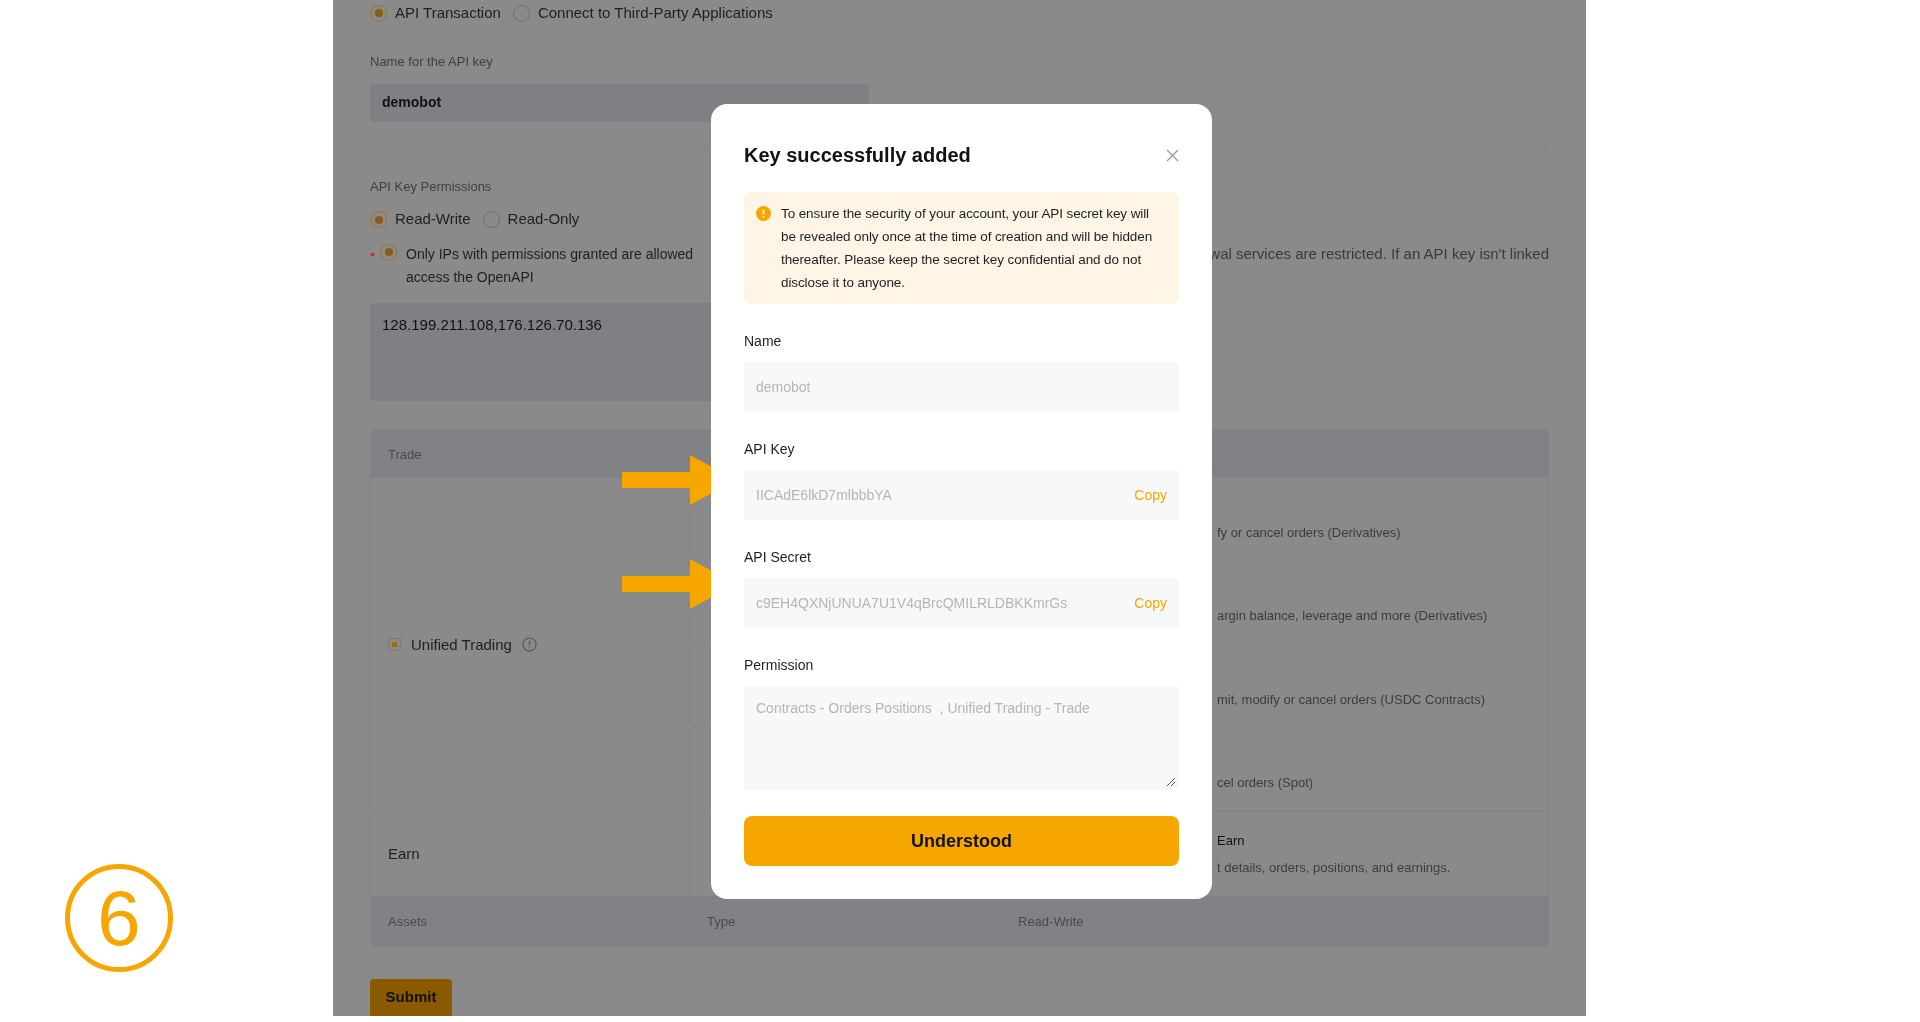  What do you see at coordinates (448, 12) in the screenshot?
I see `radio-label: API Transaction` at bounding box center [448, 12].